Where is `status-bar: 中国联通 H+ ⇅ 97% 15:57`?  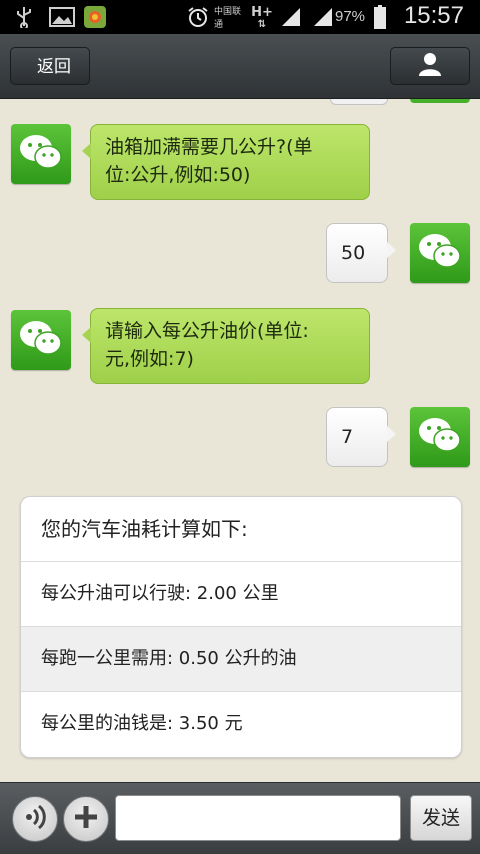 status-bar: 中国联通 H+ ⇅ 97% 15:57 is located at coordinates (240, 17).